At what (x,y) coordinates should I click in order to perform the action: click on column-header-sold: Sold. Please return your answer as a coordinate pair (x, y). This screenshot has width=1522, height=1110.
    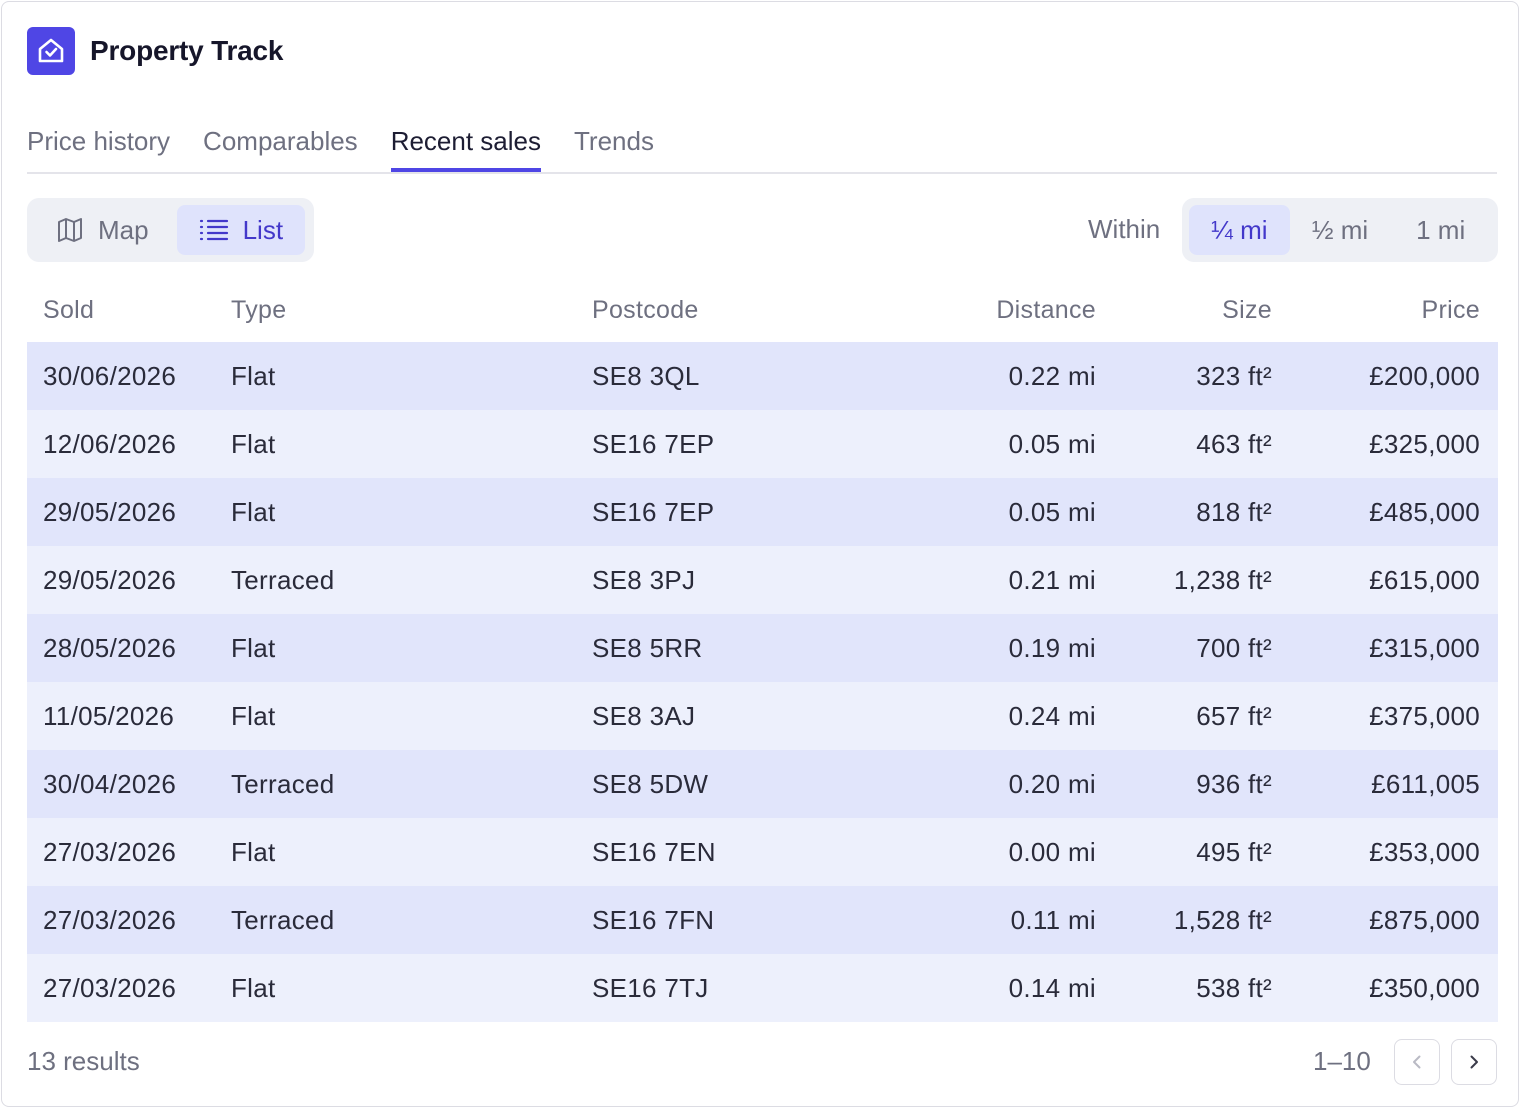
    Looking at the image, I should click on (121, 310).